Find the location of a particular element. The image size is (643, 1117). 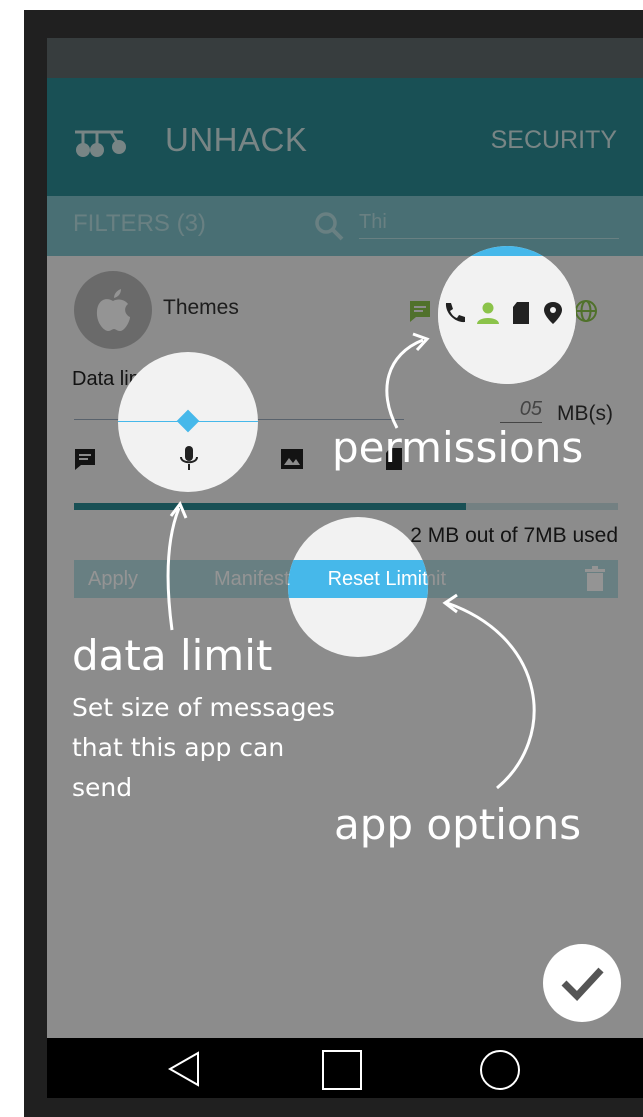

done-button is located at coordinates (582, 983).